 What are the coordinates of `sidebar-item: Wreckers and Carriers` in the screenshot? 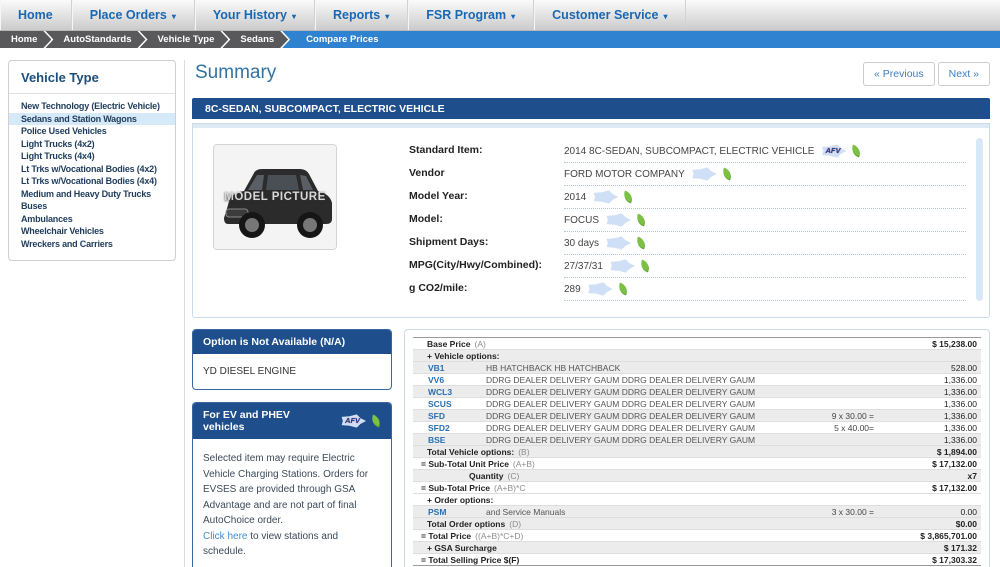 It's located at (92, 244).